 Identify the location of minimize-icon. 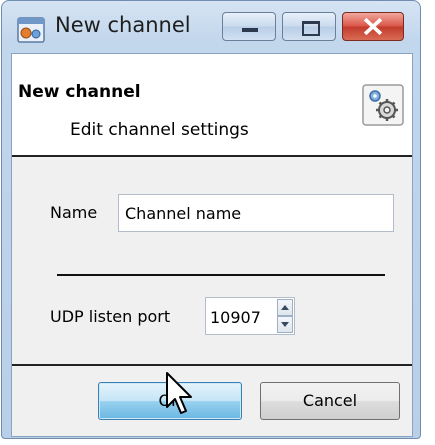
(250, 30).